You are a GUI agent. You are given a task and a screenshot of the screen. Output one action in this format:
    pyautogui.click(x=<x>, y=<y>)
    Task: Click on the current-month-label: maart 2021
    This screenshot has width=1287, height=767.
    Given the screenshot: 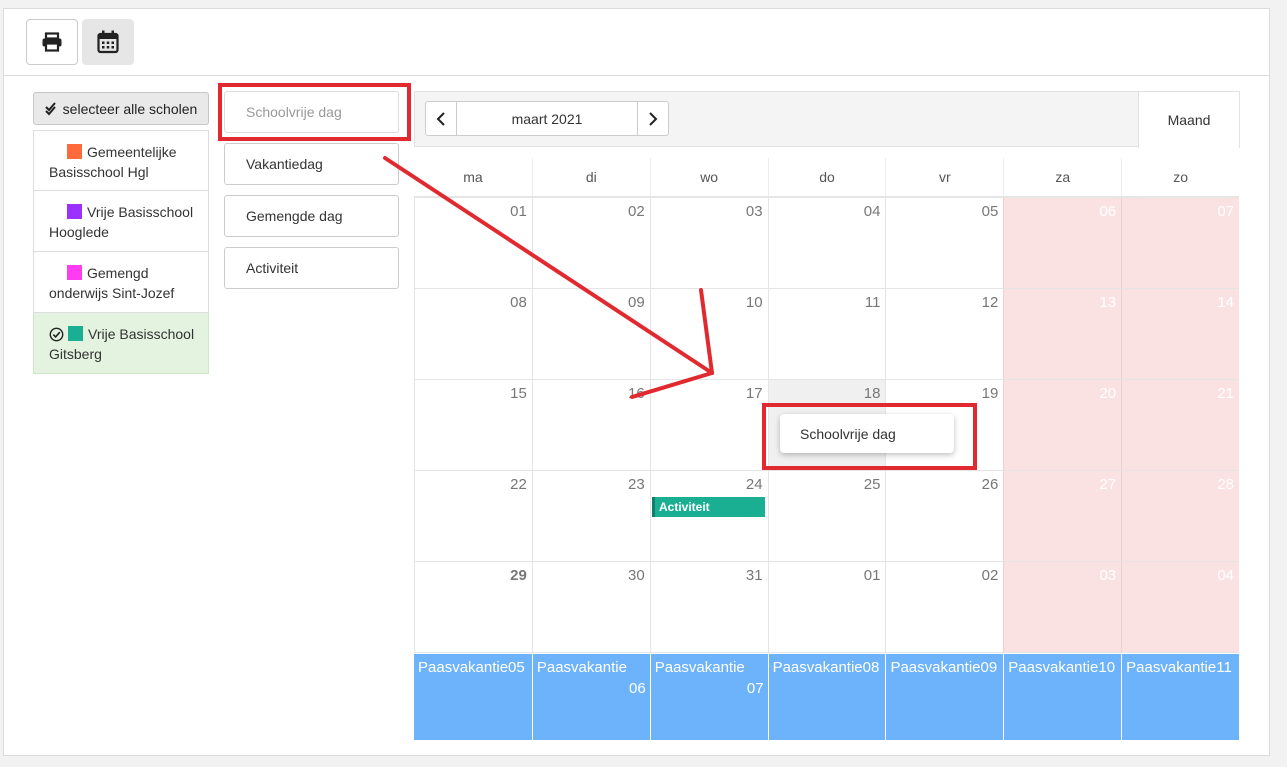 What is the action you would take?
    pyautogui.click(x=547, y=118)
    